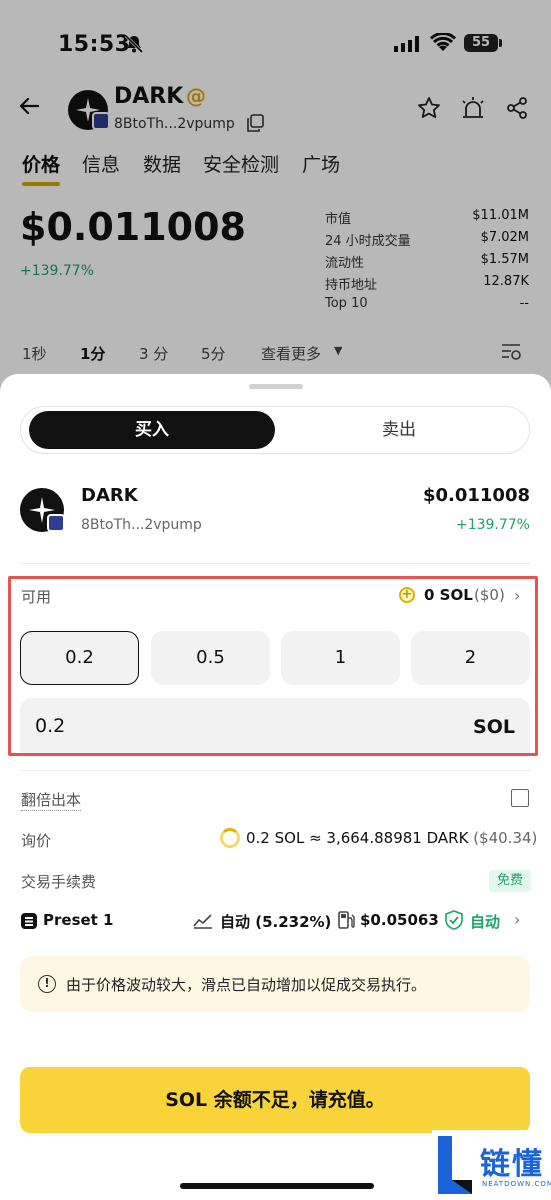 The height and width of the screenshot is (1200, 551). What do you see at coordinates (246, 985) in the screenshot?
I see `notice-text: 由于价格波动较大，滑点已自动增加以促成交易执行。` at bounding box center [246, 985].